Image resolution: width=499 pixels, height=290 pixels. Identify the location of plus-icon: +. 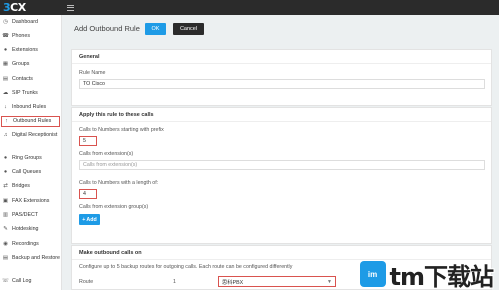
(84, 219).